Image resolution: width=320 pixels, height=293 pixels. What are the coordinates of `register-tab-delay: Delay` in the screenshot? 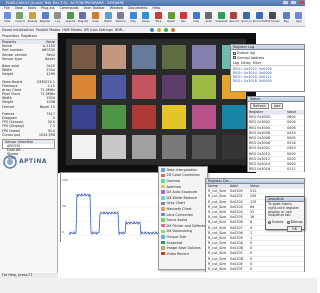 It's located at (246, 63).